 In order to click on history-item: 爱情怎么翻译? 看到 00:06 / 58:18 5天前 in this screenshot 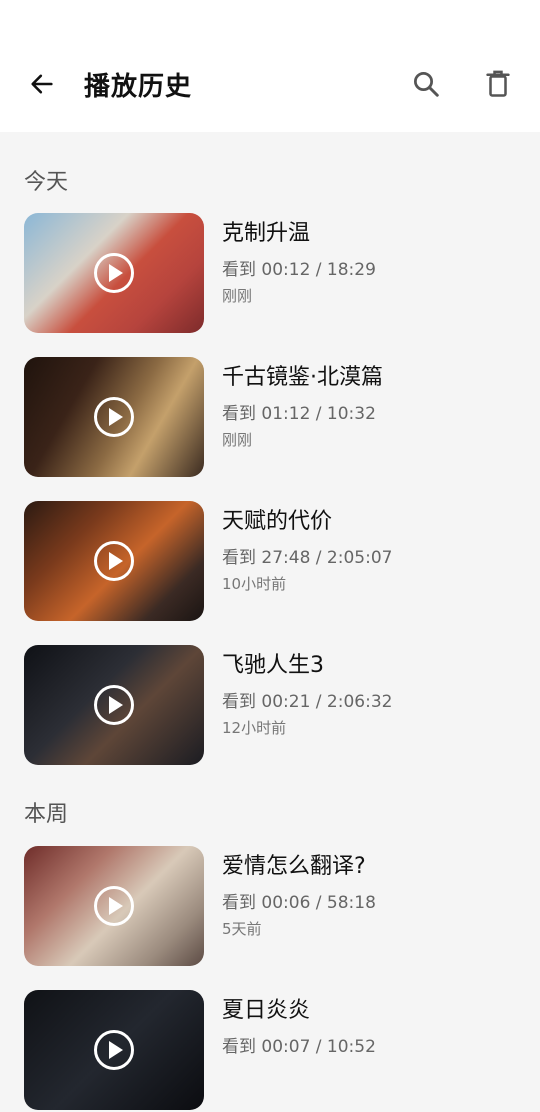, I will do `click(270, 907)`.